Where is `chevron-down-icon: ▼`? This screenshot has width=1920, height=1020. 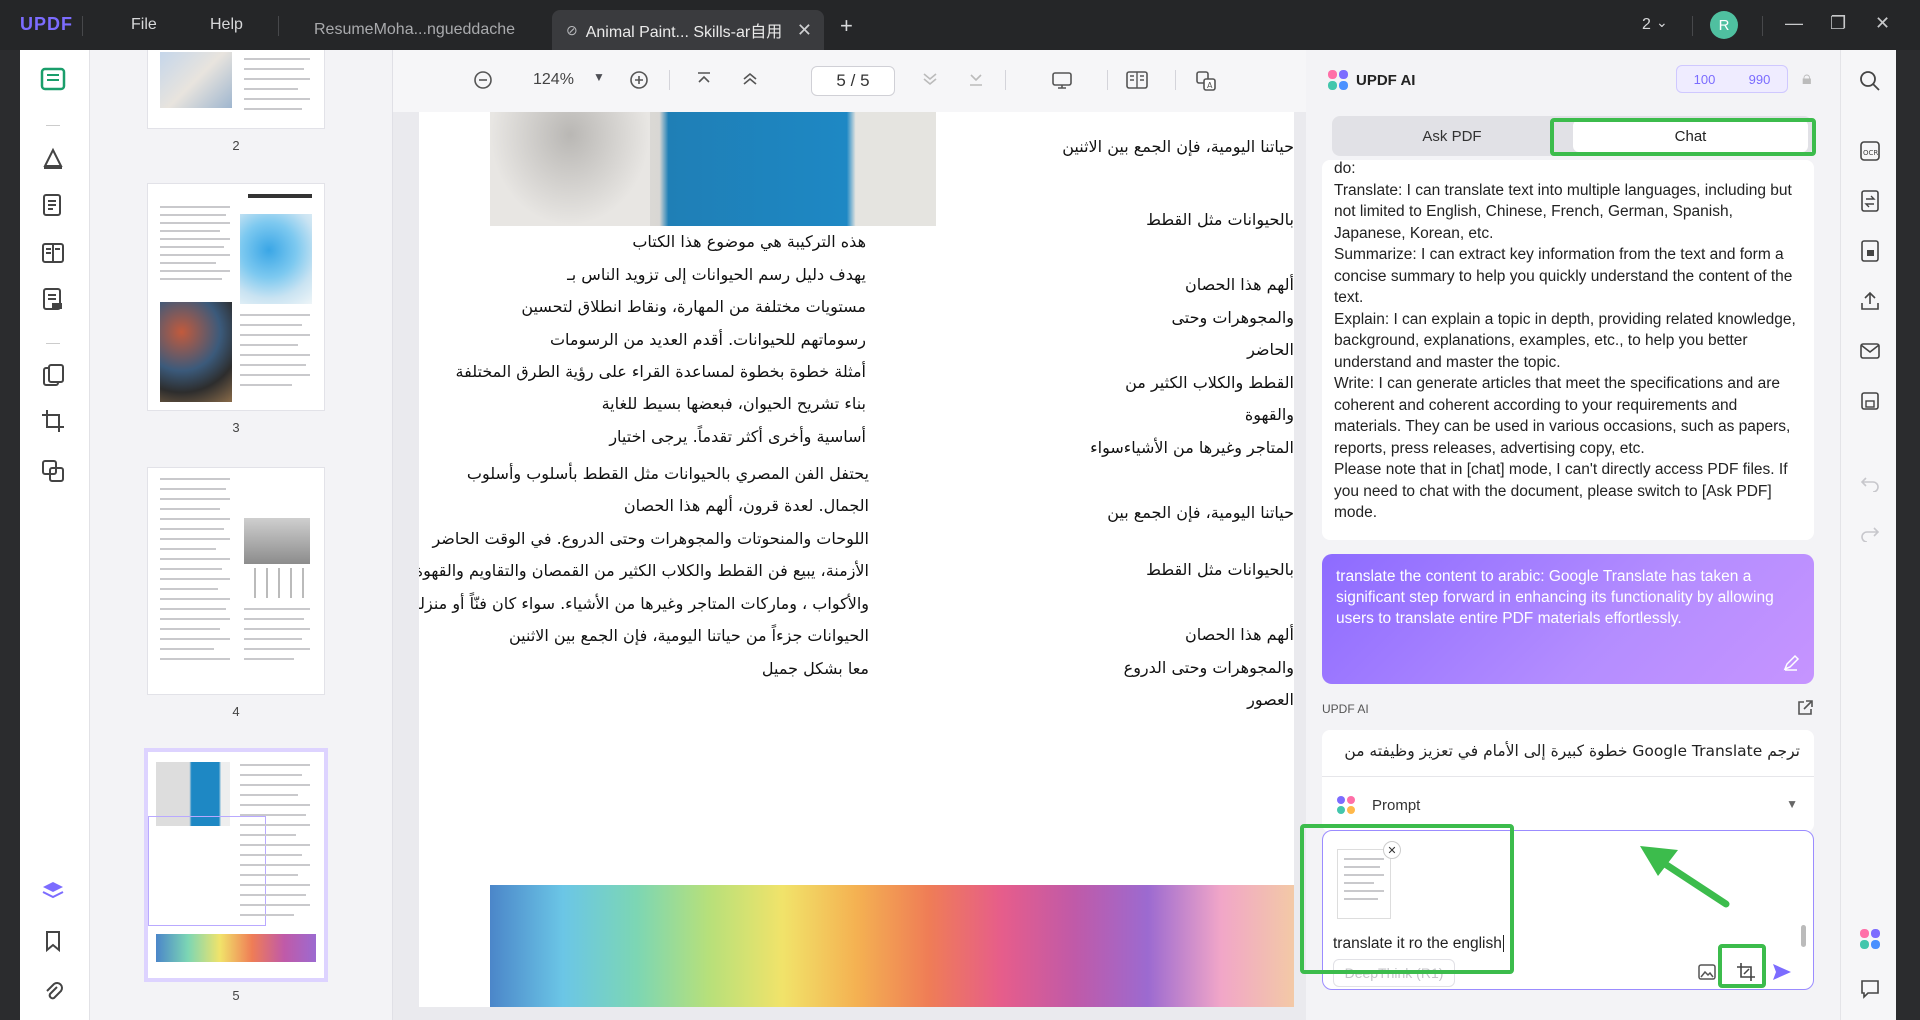
chevron-down-icon: ▼ is located at coordinates (1792, 804).